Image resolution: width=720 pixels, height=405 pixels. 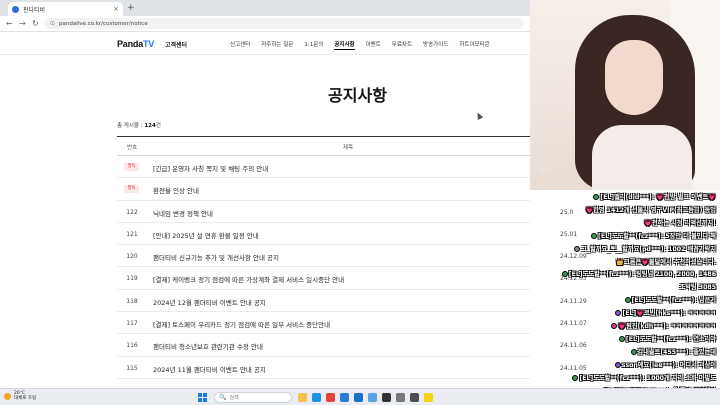 What do you see at coordinates (202, 397) in the screenshot?
I see `windows-start-icon` at bounding box center [202, 397].